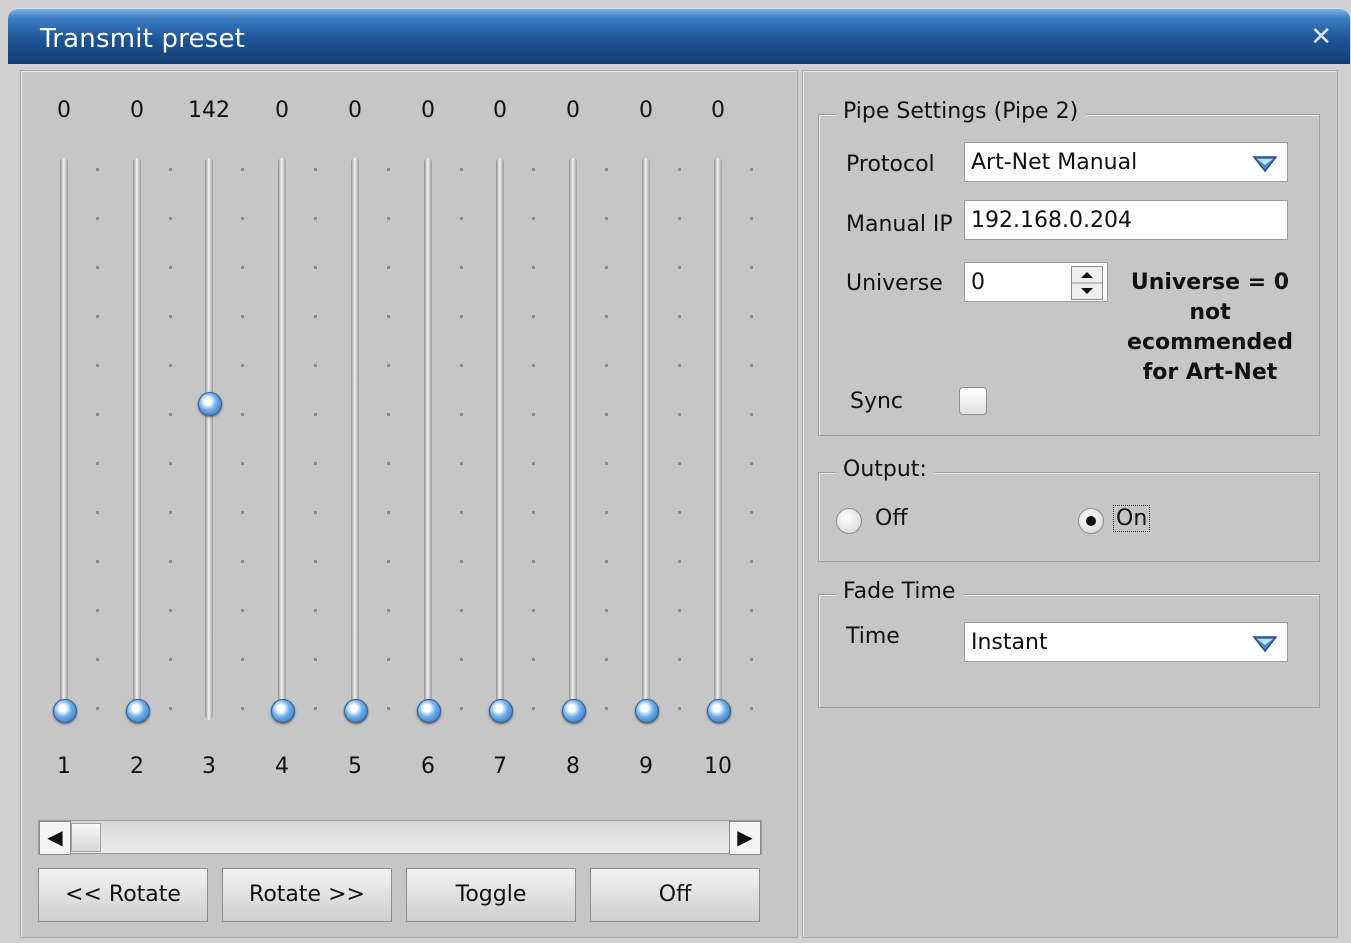 This screenshot has height=943, width=1351. What do you see at coordinates (1036, 282) in the screenshot?
I see `universe-spinbox: 0` at bounding box center [1036, 282].